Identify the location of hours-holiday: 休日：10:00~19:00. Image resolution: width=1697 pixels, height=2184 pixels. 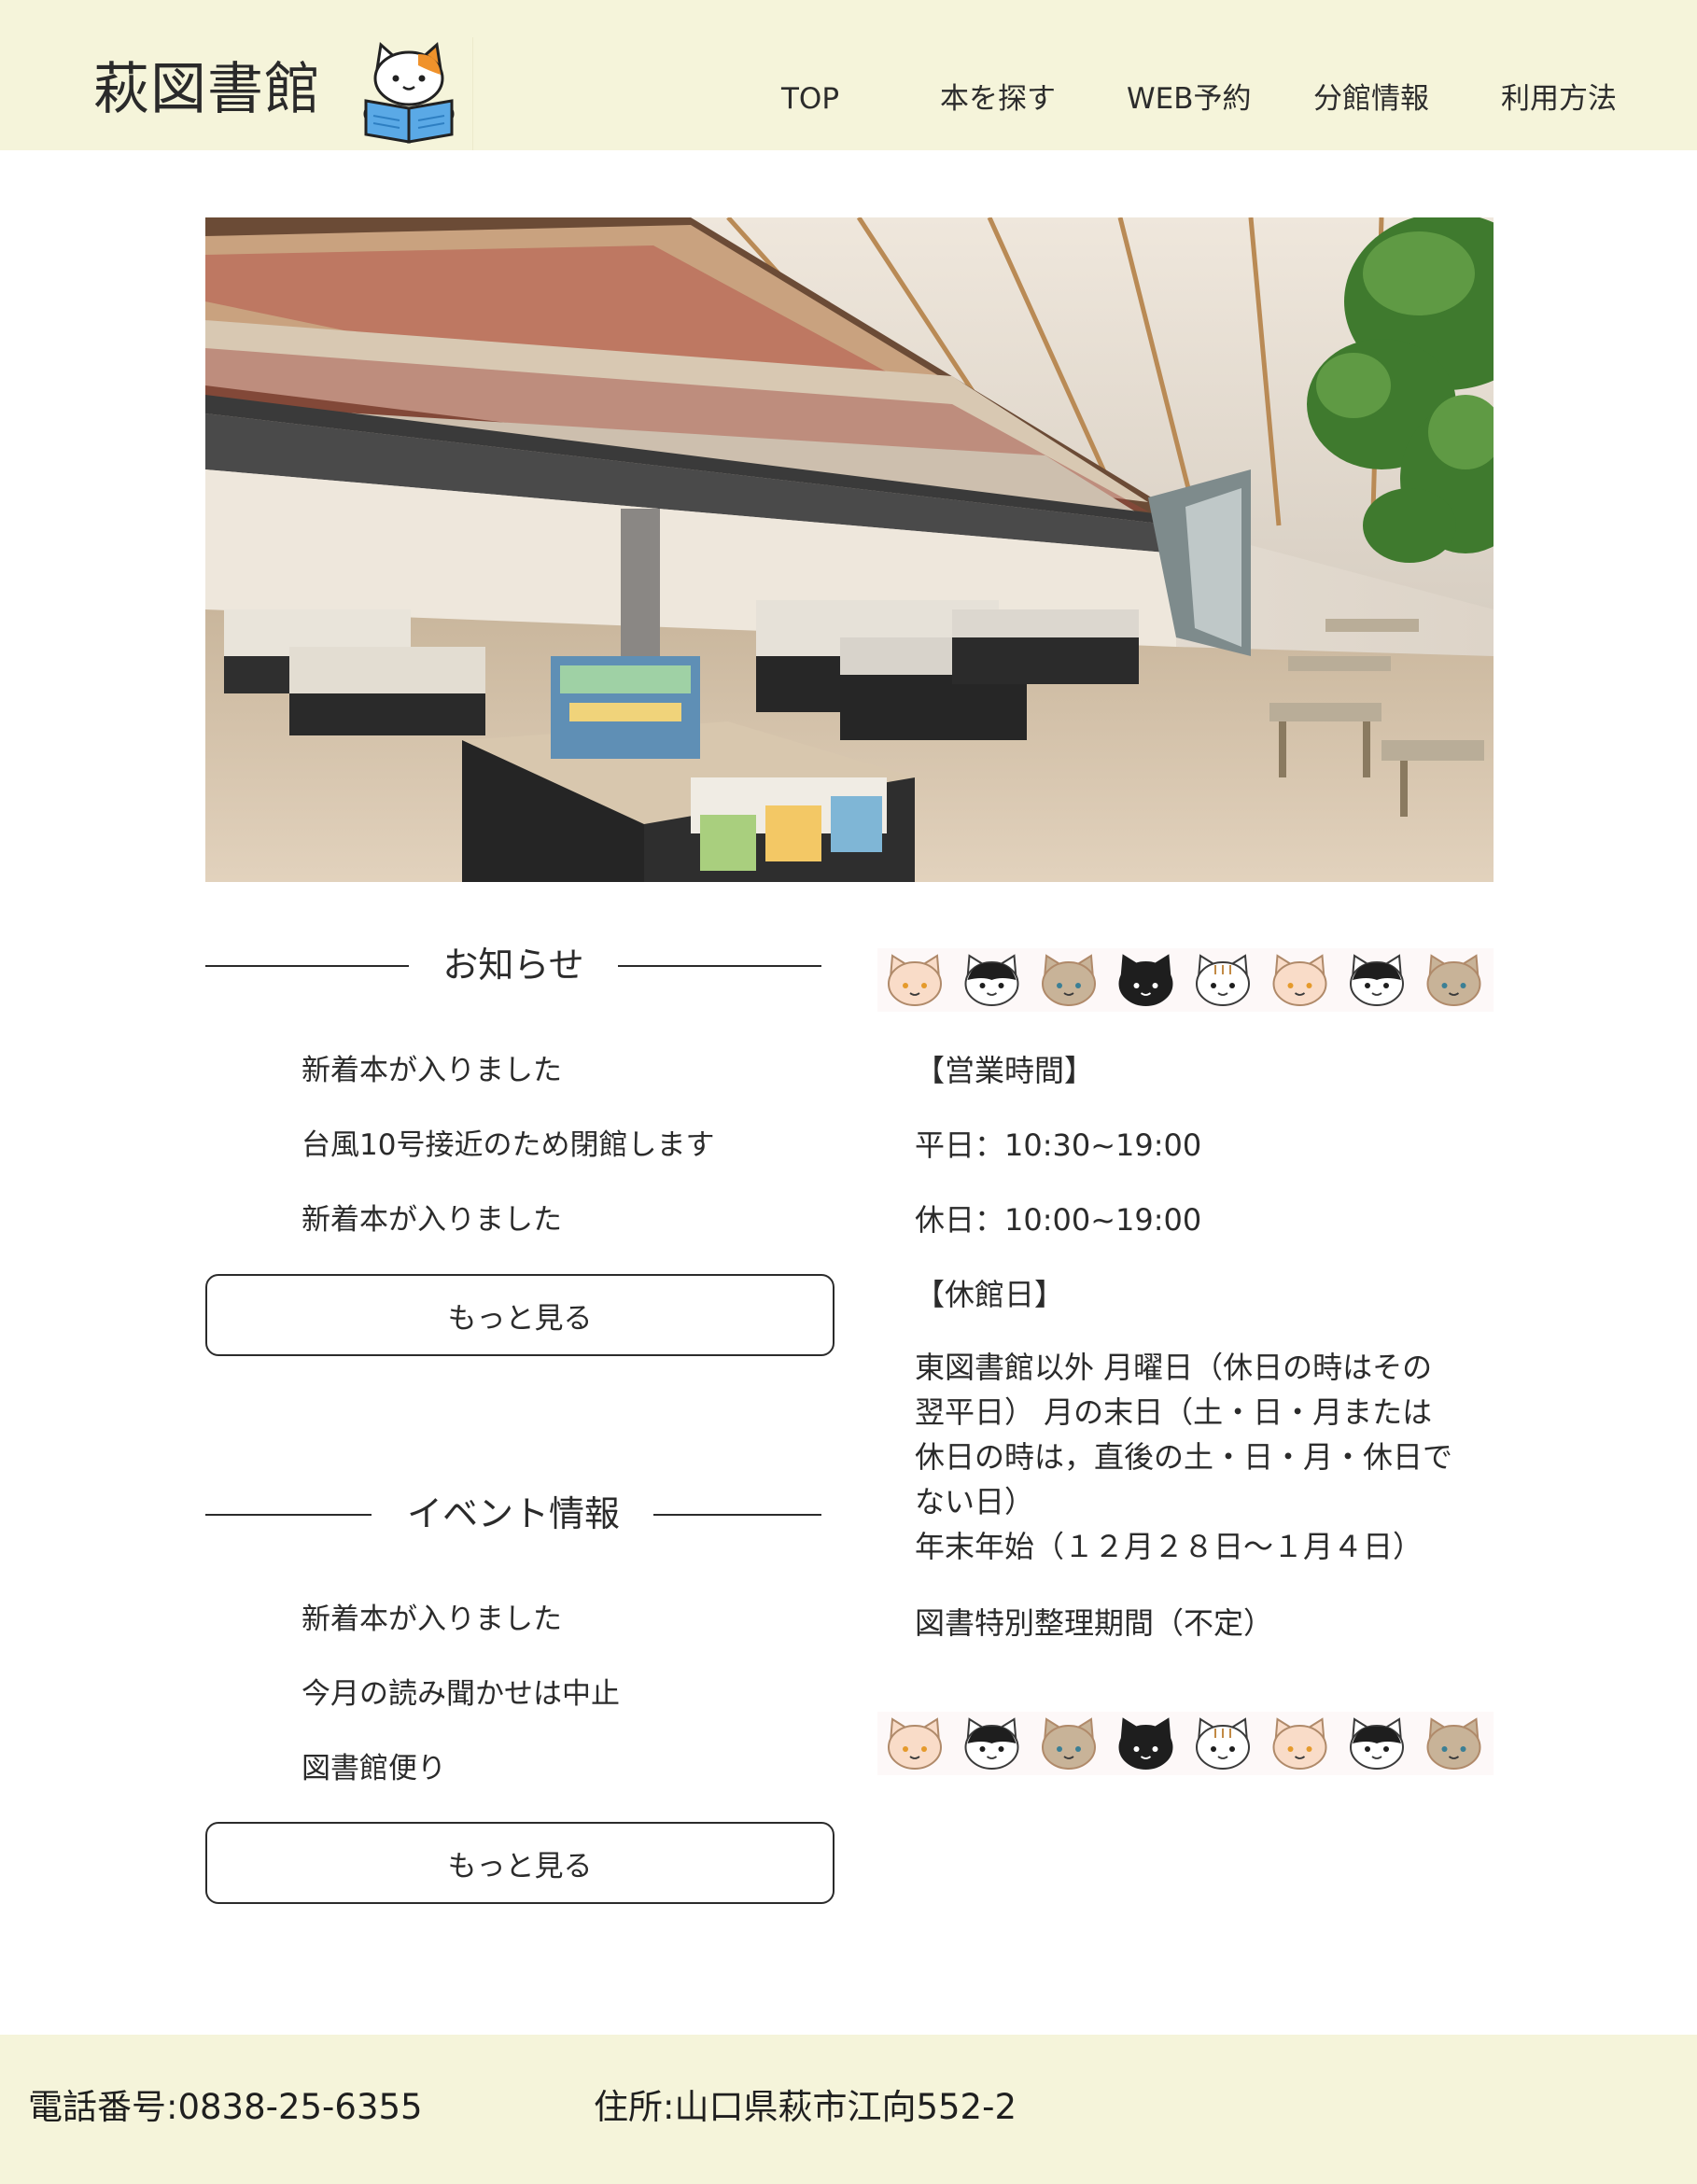
(1058, 1220).